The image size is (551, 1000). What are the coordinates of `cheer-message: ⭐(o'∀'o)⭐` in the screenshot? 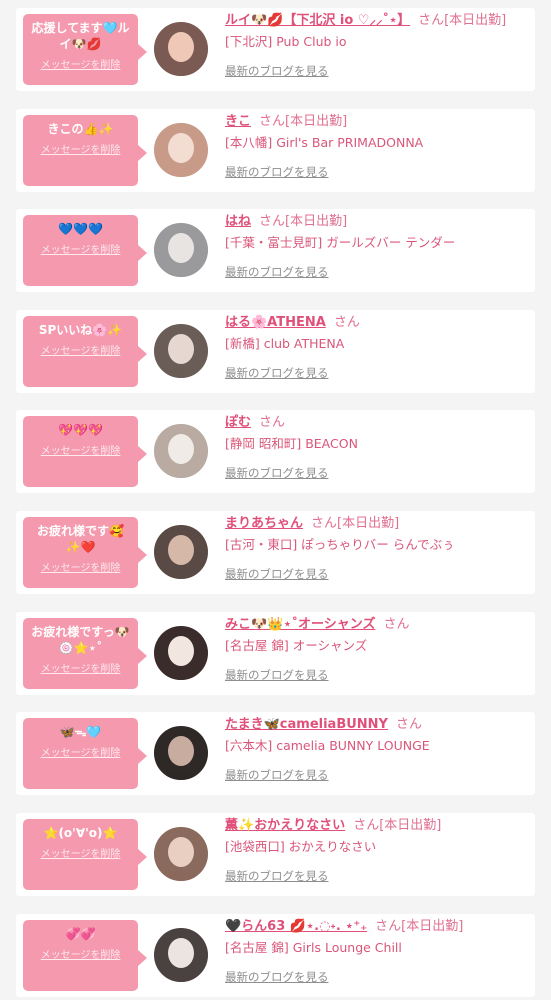 It's located at (80, 833).